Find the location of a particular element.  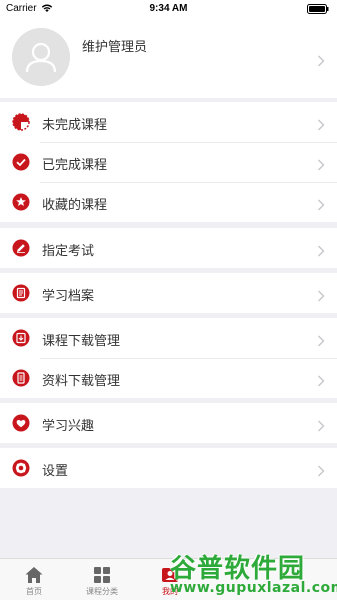

menu-label: 资料下载管理 is located at coordinates (81, 381).